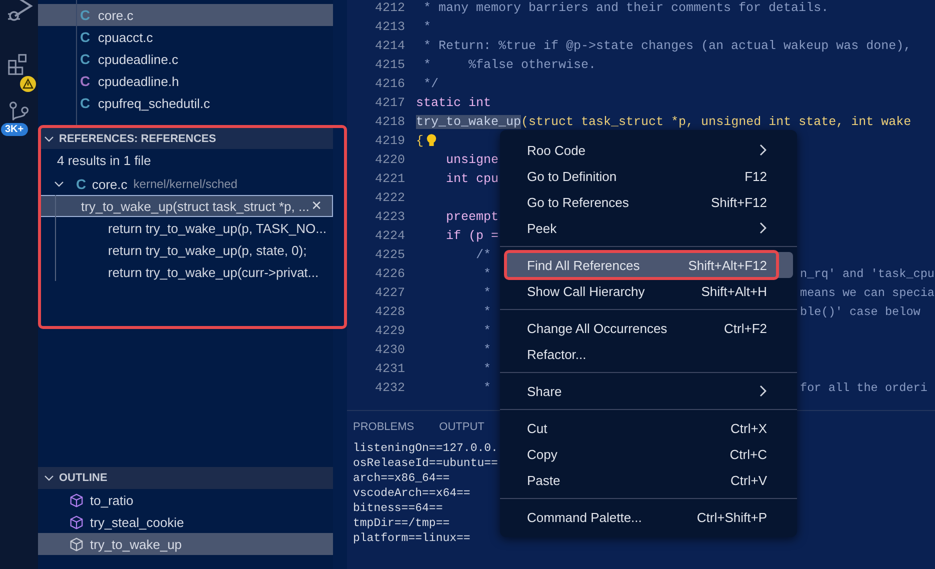 Image resolution: width=935 pixels, height=569 pixels. What do you see at coordinates (389, 103) in the screenshot?
I see `line-number: 4217` at bounding box center [389, 103].